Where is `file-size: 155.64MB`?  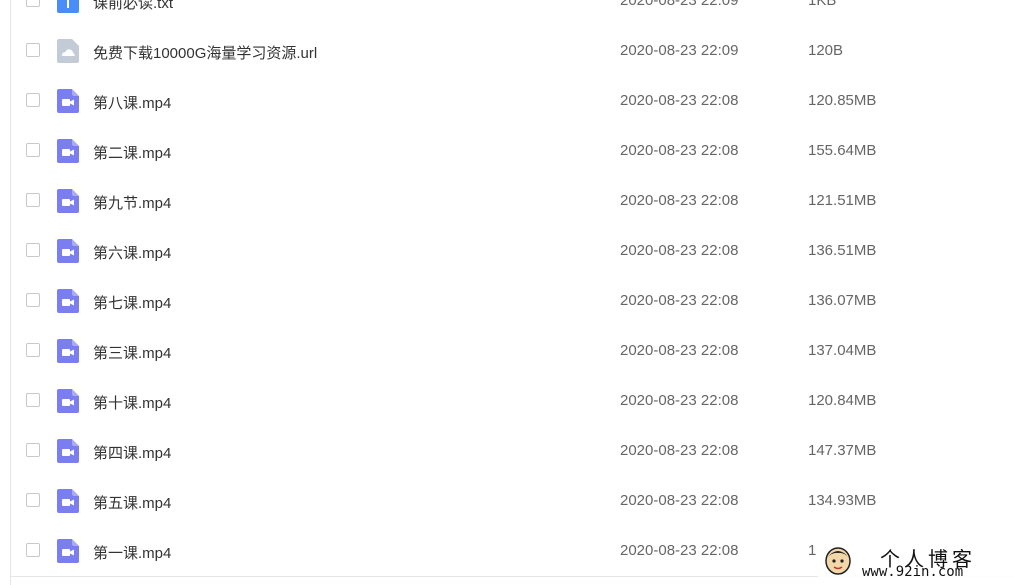 file-size: 155.64MB is located at coordinates (842, 150).